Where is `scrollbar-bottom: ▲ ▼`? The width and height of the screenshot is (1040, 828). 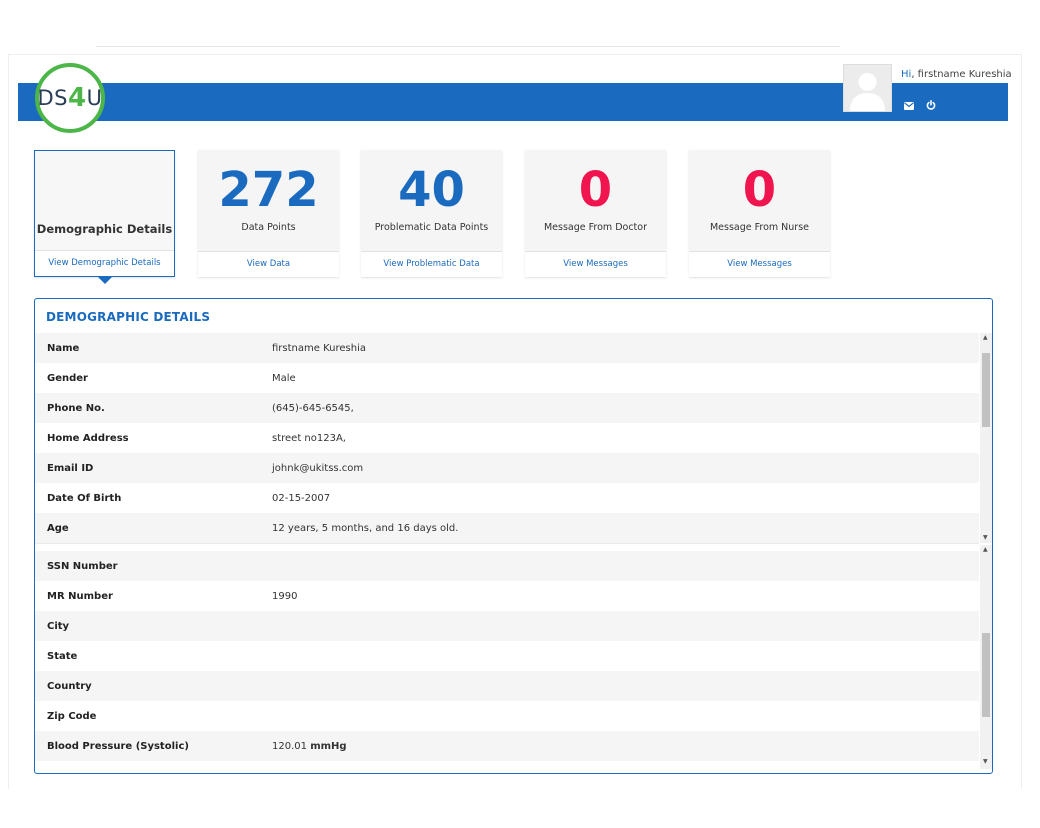
scrollbar-bottom: ▲ ▼ is located at coordinates (986, 657).